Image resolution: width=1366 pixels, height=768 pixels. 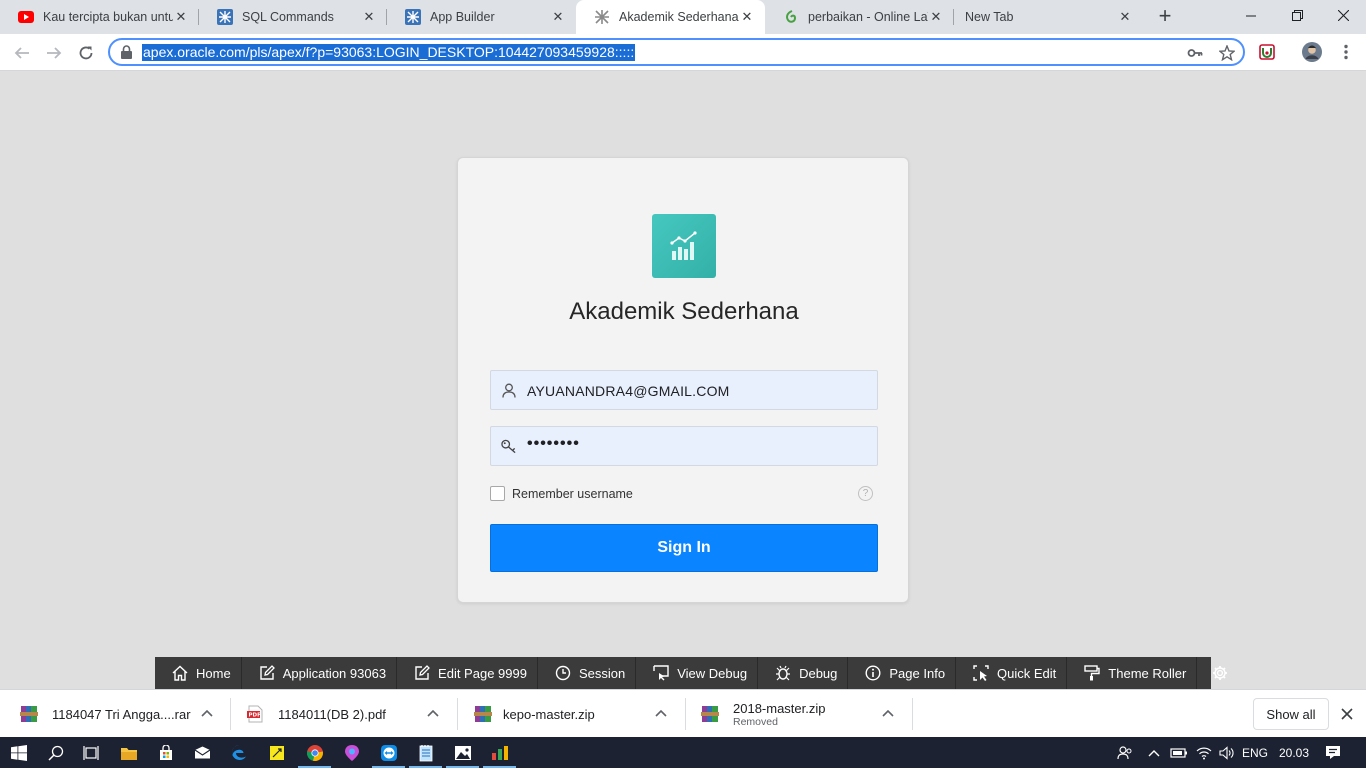 What do you see at coordinates (351, 752) in the screenshot?
I see `maps-pin-icon` at bounding box center [351, 752].